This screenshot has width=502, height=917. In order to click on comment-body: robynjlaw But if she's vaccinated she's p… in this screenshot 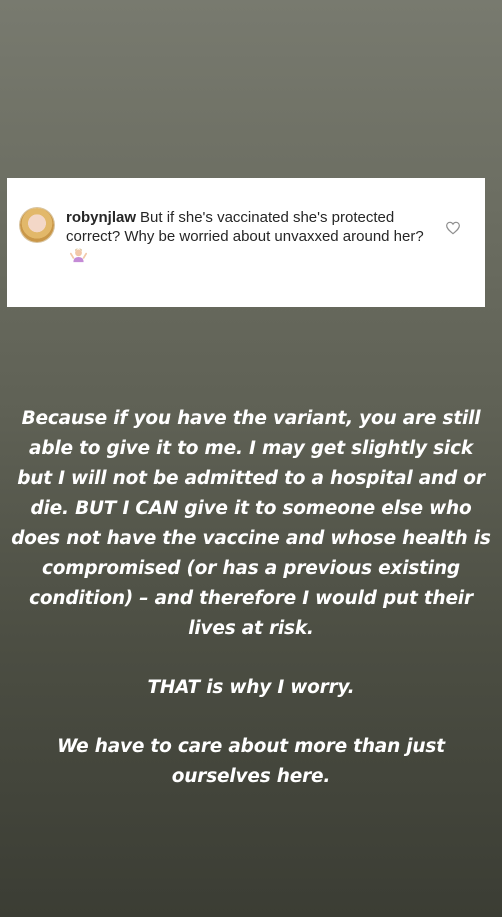, I will do `click(251, 236)`.